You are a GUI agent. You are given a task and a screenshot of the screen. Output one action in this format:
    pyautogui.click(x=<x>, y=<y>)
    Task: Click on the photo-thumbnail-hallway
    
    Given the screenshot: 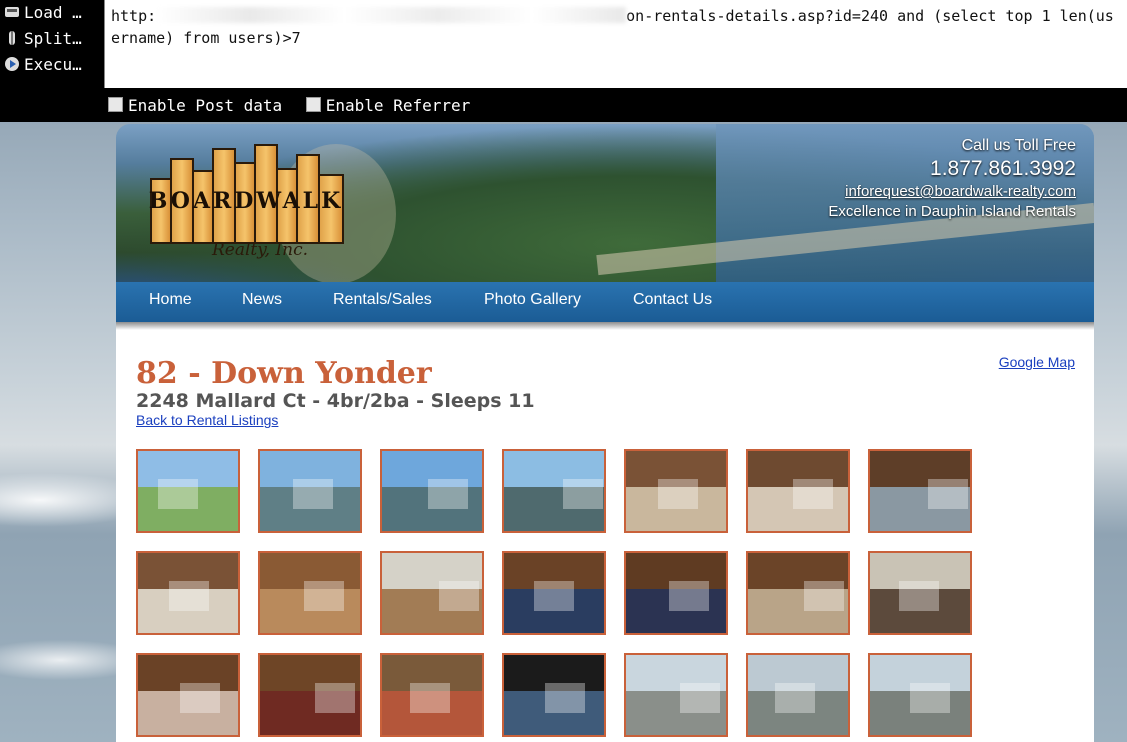 What is the action you would take?
    pyautogui.click(x=432, y=695)
    